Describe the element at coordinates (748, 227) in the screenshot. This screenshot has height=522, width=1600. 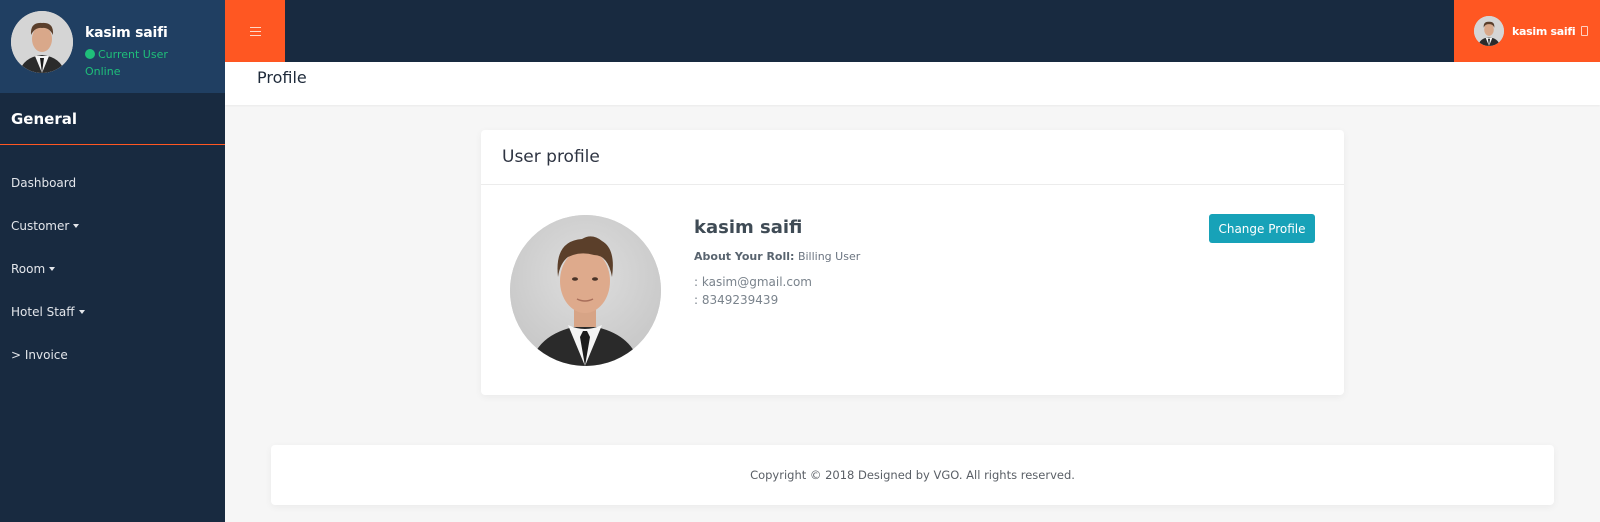
I see `profile-name: kasim saifi` at that location.